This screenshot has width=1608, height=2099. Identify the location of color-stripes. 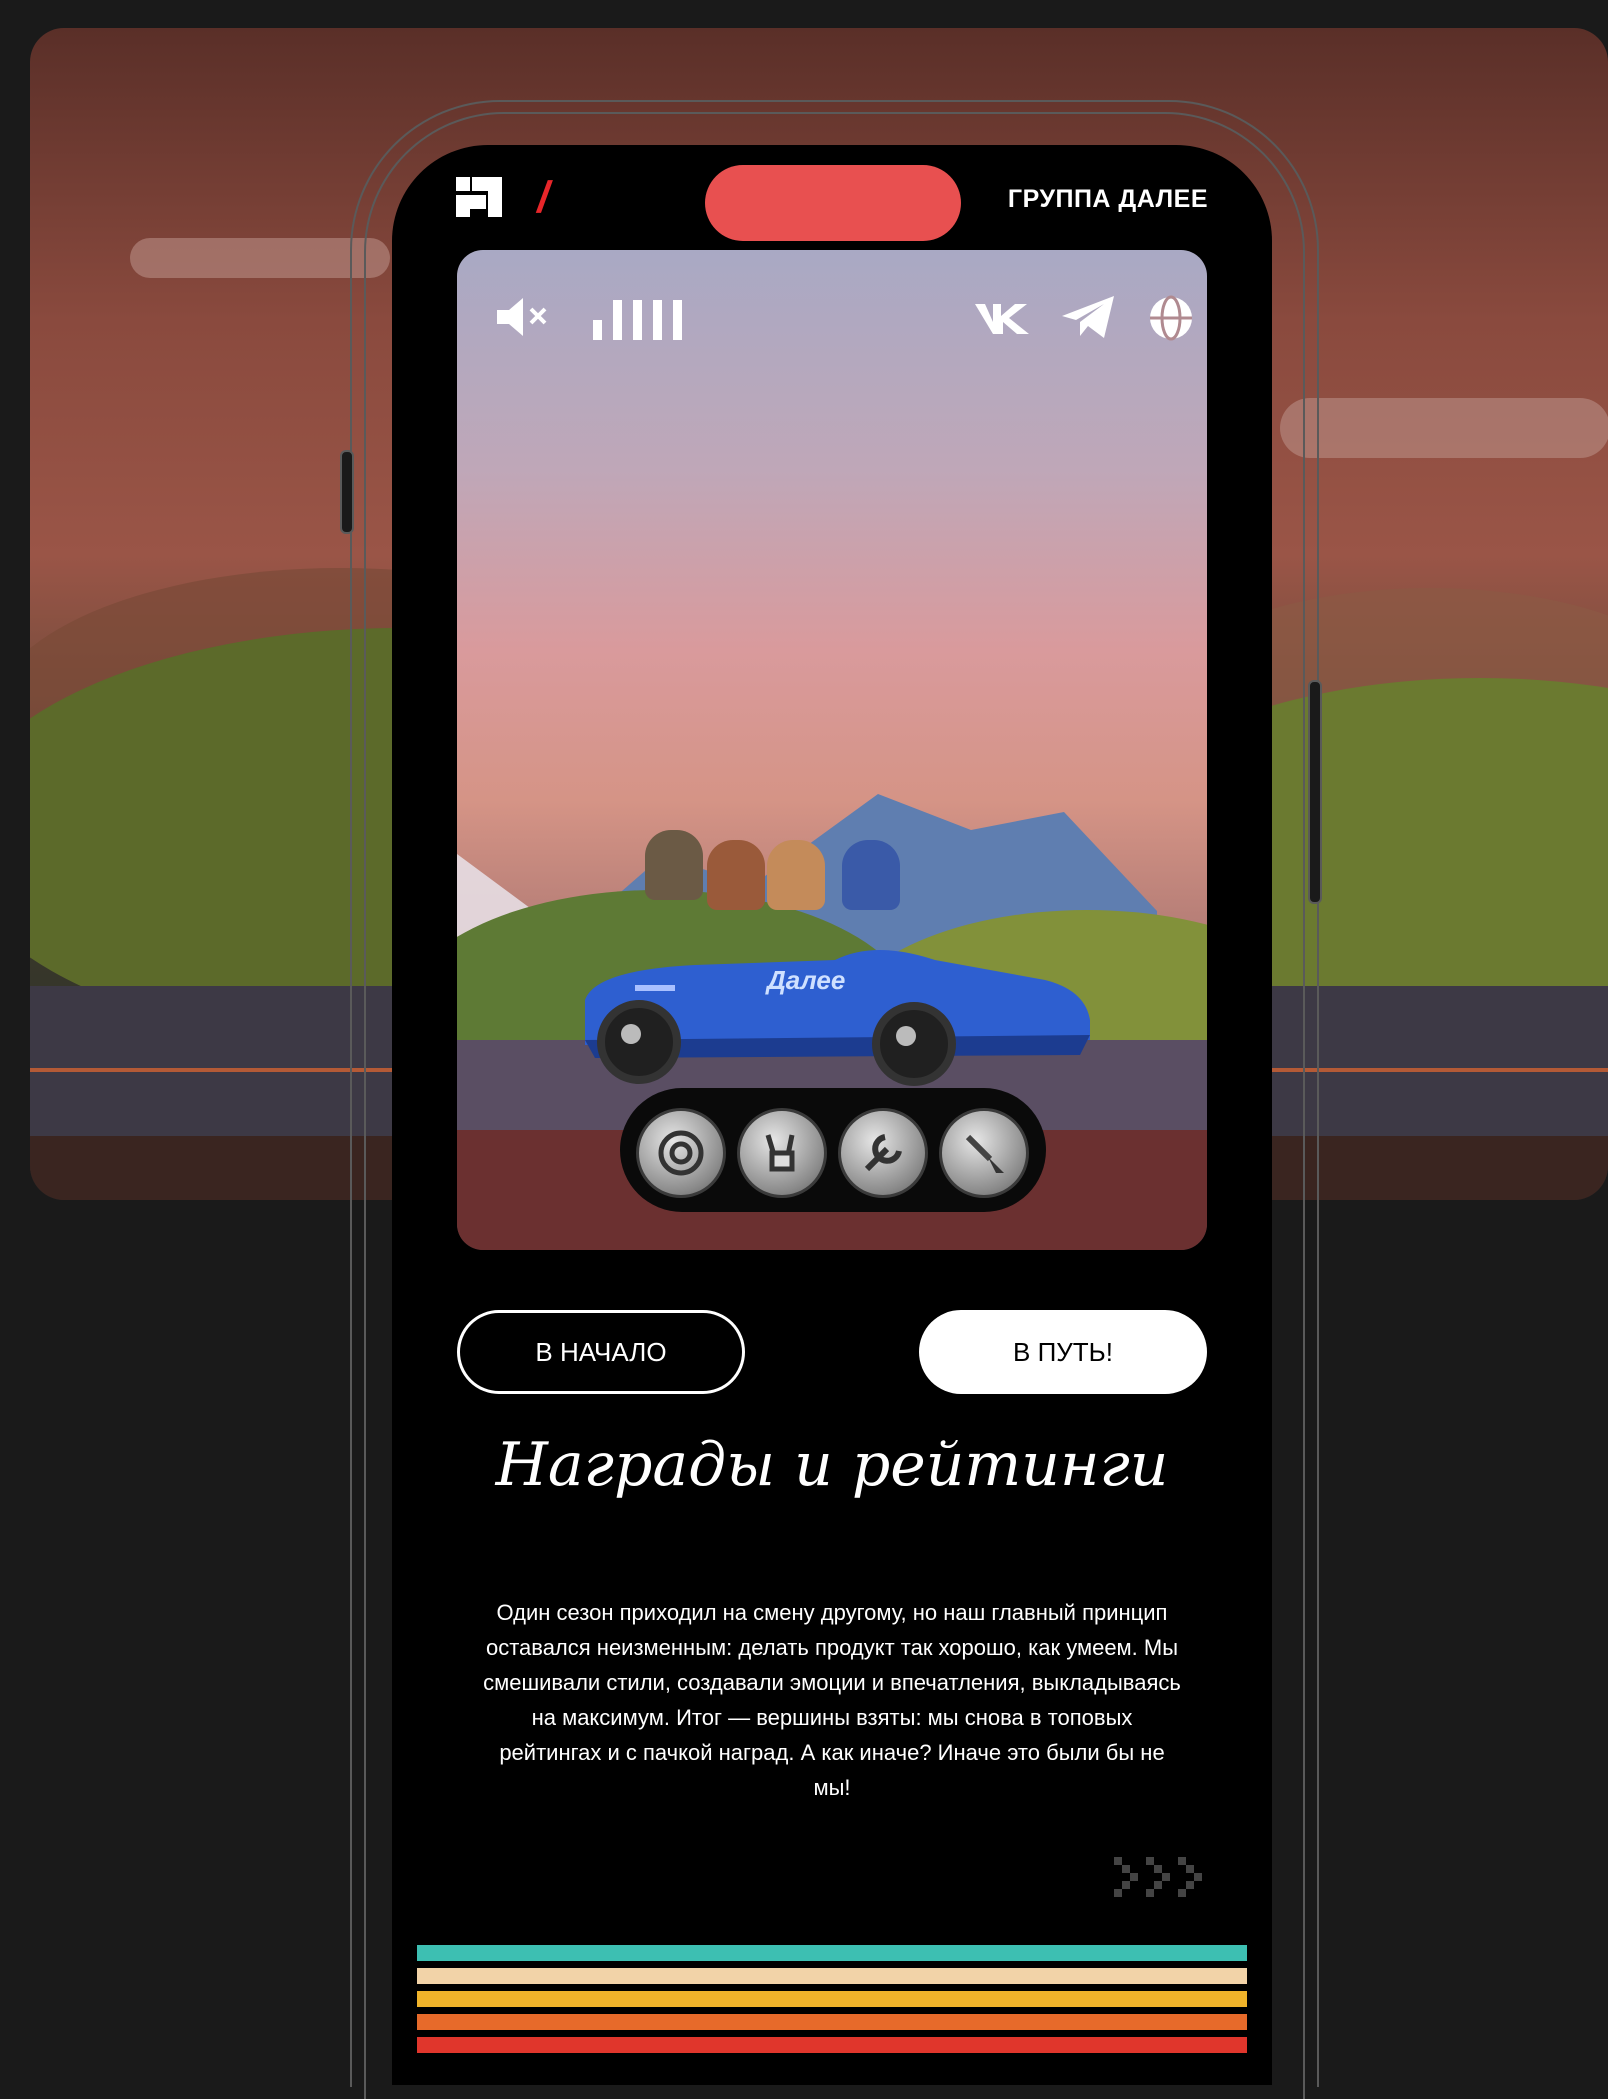
(832, 2002).